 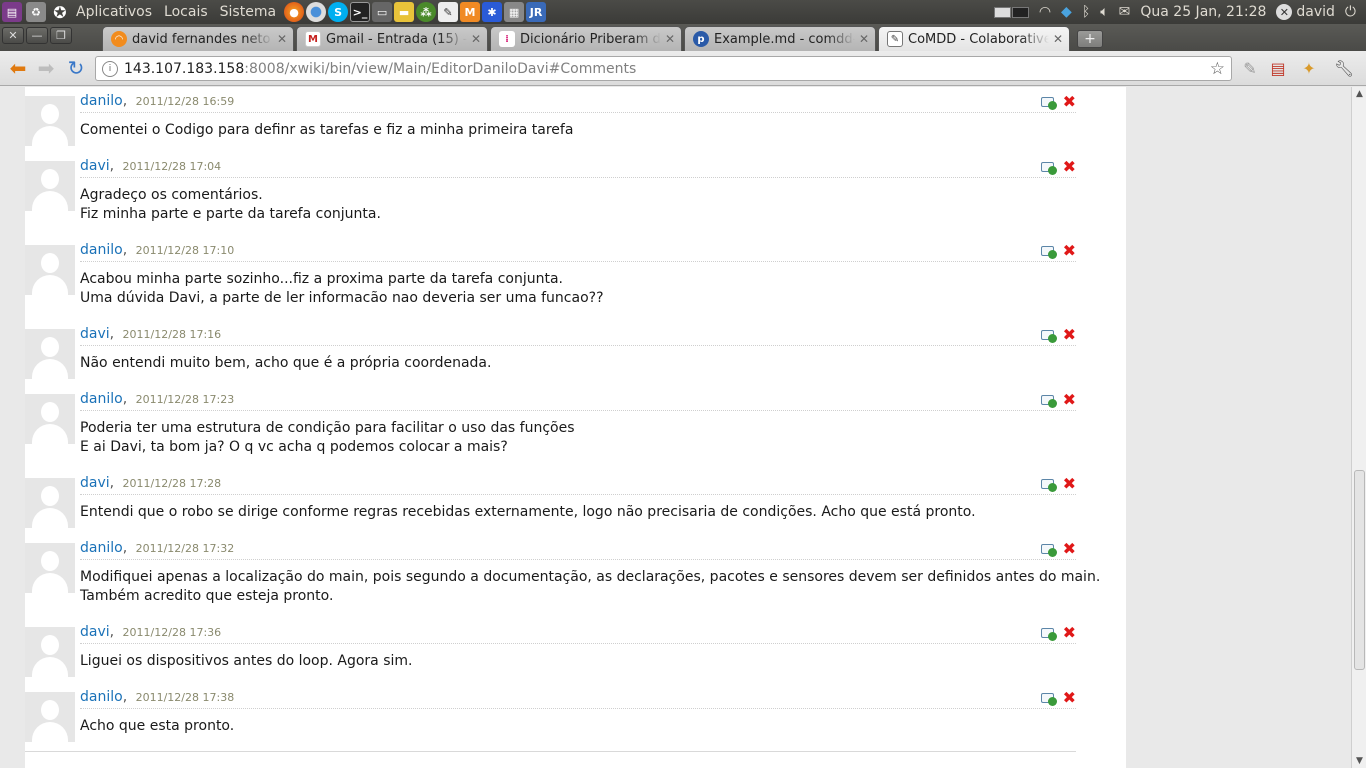 What do you see at coordinates (46, 68) in the screenshot?
I see `forward-icon: ➡` at bounding box center [46, 68].